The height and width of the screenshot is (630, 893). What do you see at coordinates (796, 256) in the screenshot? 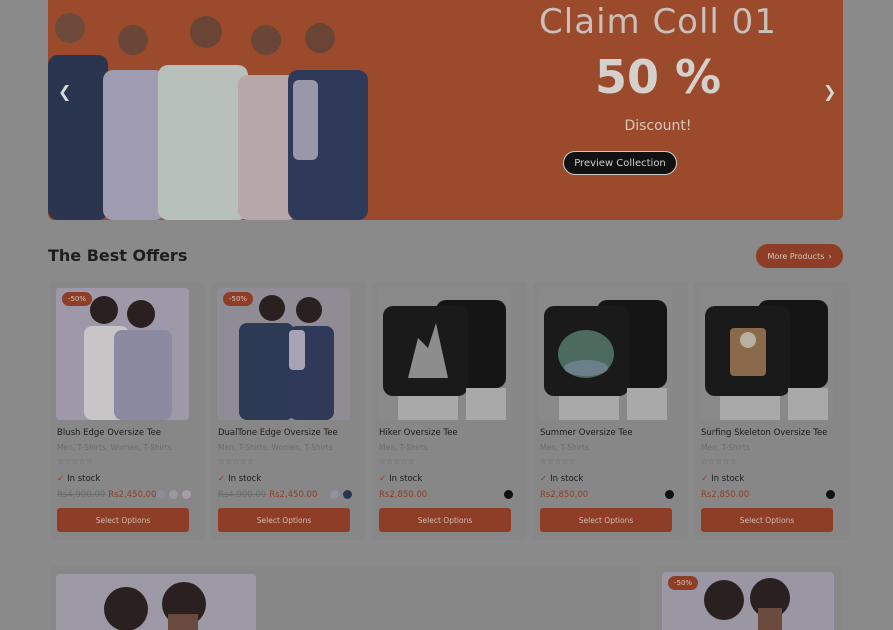
I see `more-products-label: More Products` at bounding box center [796, 256].